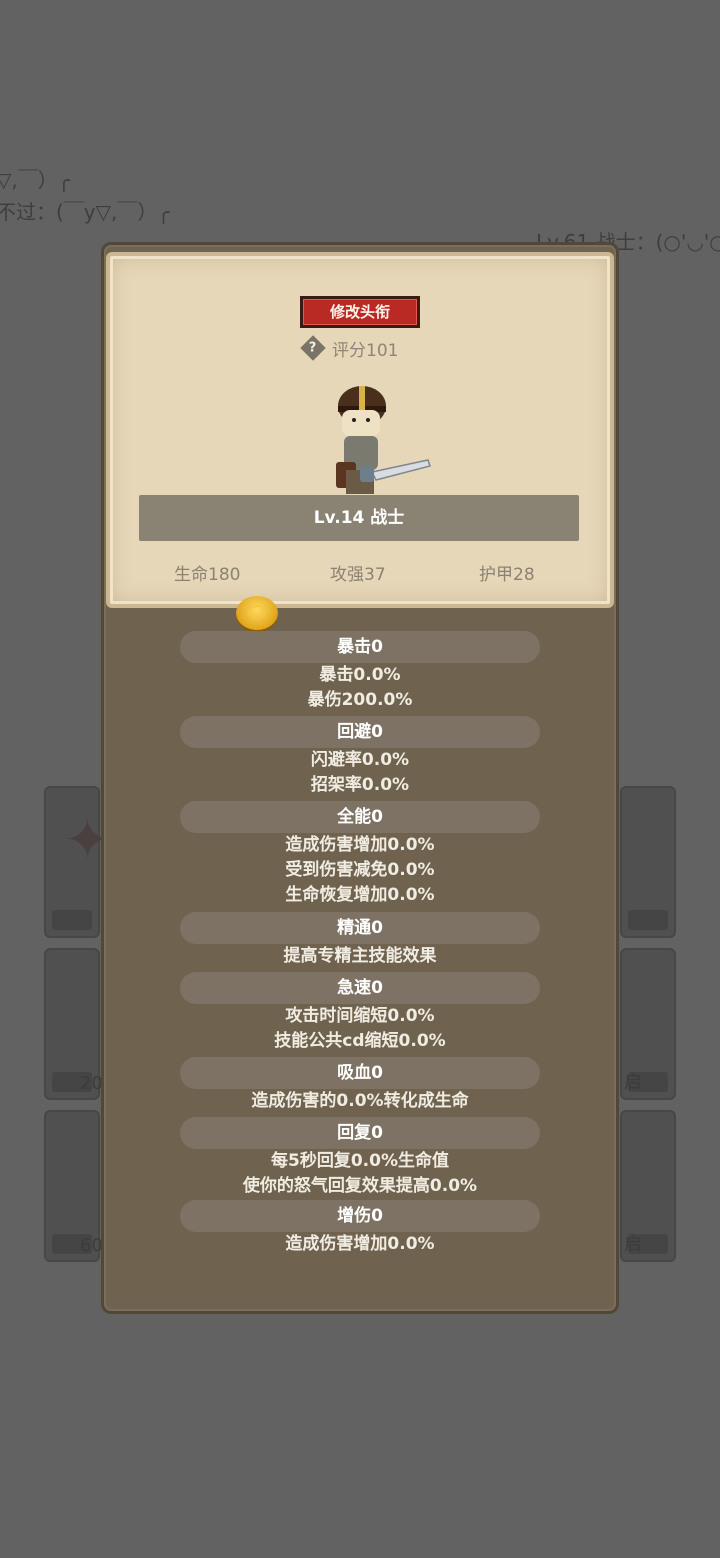  Describe the element at coordinates (360, 817) in the screenshot. I see `attr-header-versatility: 全能0` at that location.